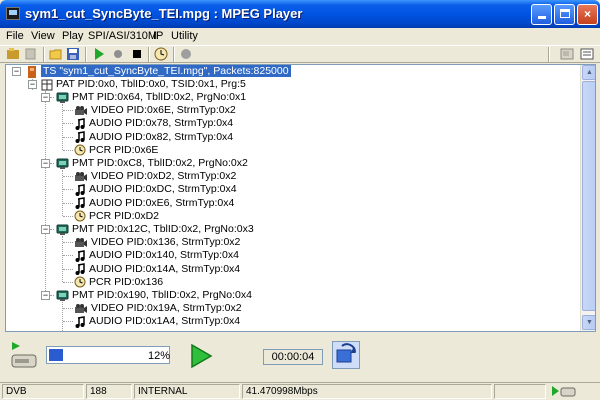 The height and width of the screenshot is (400, 600). What do you see at coordinates (163, 110) in the screenshot?
I see `video-stream-label: VIDEO PID:0x6E, StrmTyp:0x2` at bounding box center [163, 110].